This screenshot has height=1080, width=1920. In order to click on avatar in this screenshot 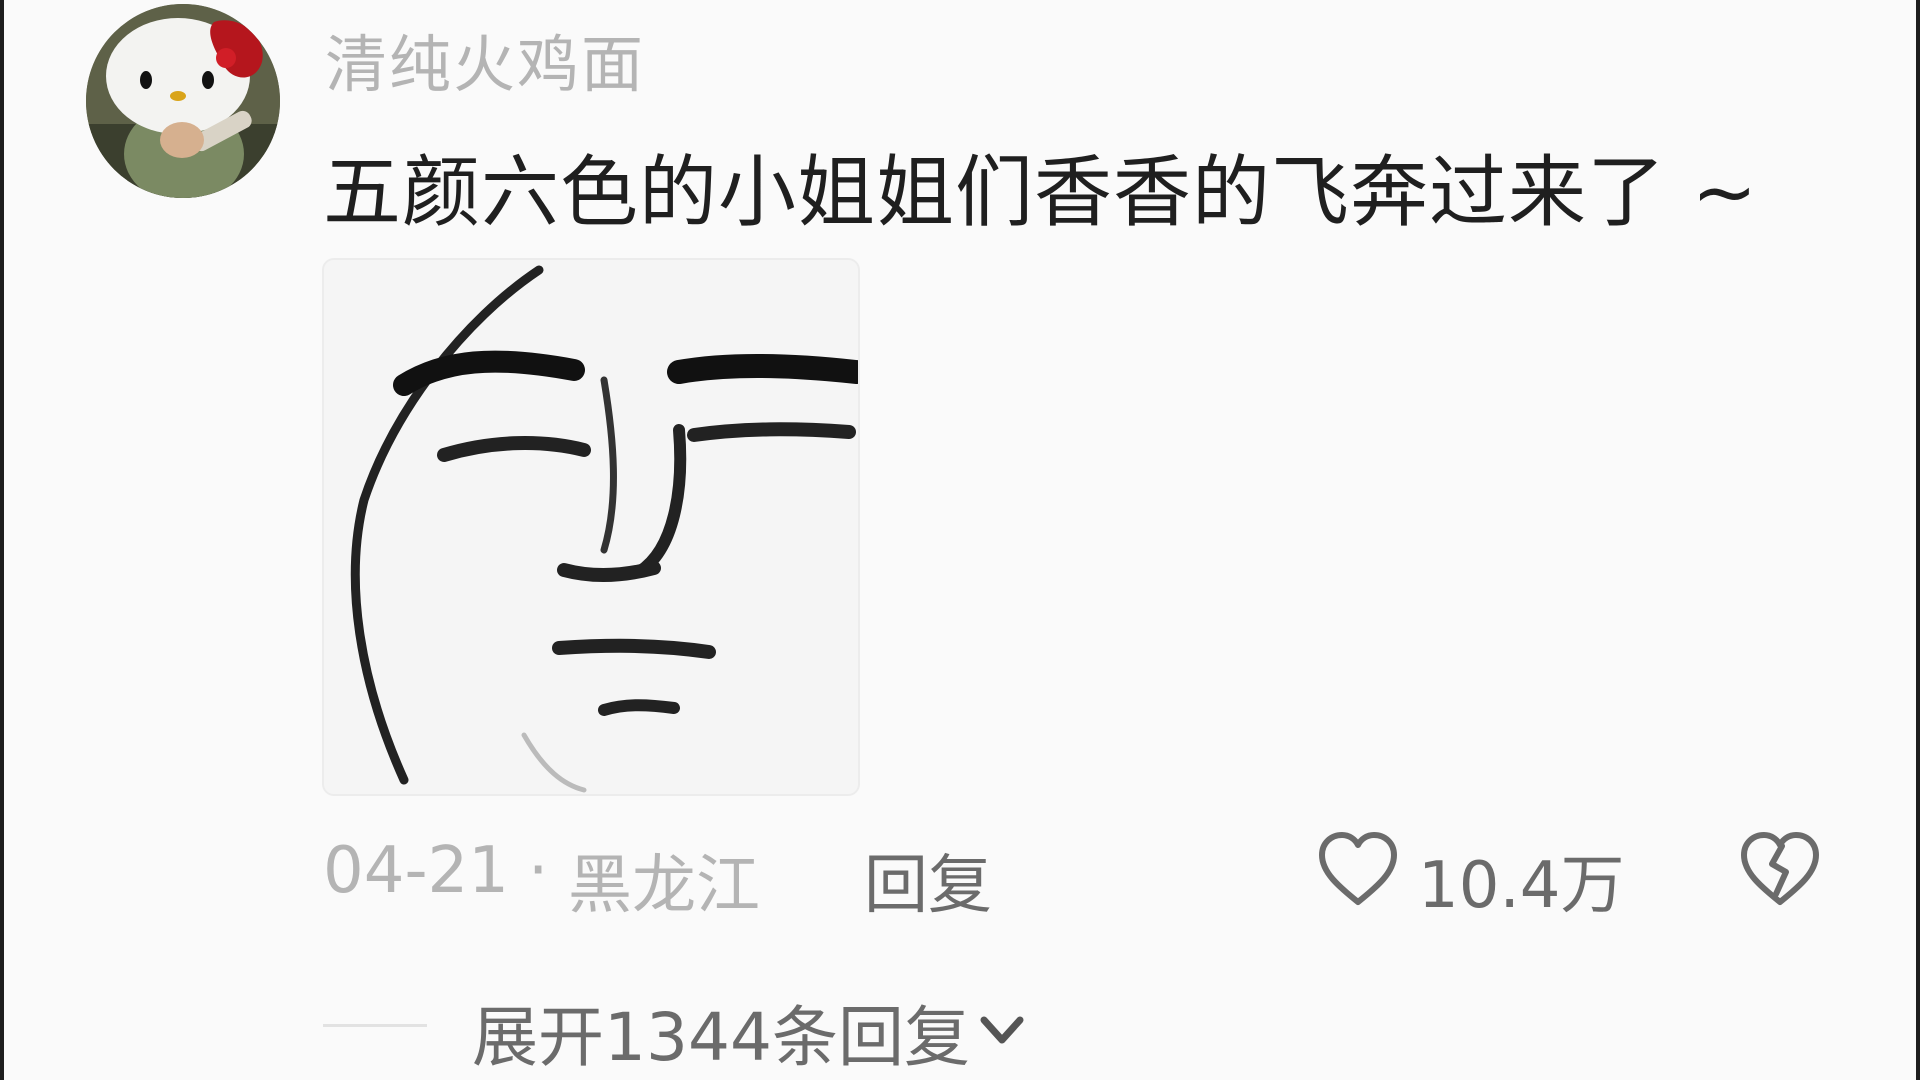, I will do `click(183, 101)`.